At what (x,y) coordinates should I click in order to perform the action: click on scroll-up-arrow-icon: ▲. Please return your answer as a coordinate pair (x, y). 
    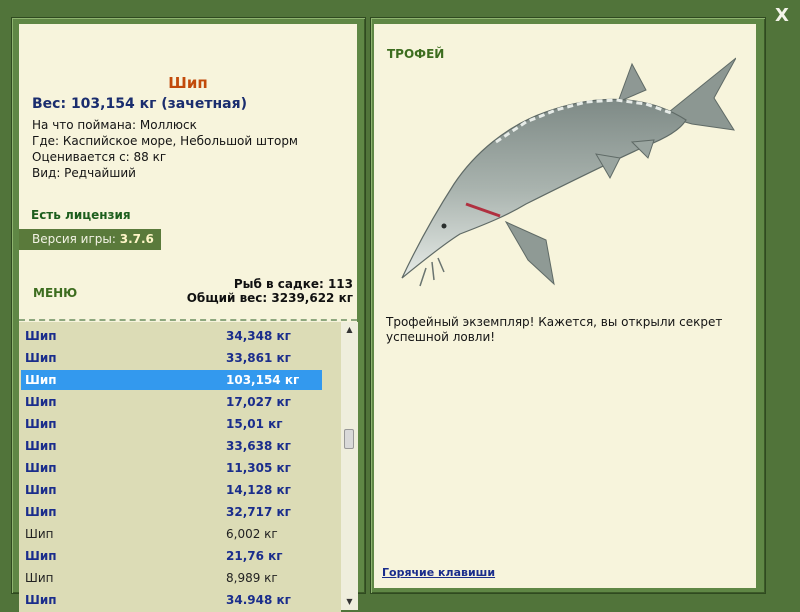
    Looking at the image, I should click on (349, 330).